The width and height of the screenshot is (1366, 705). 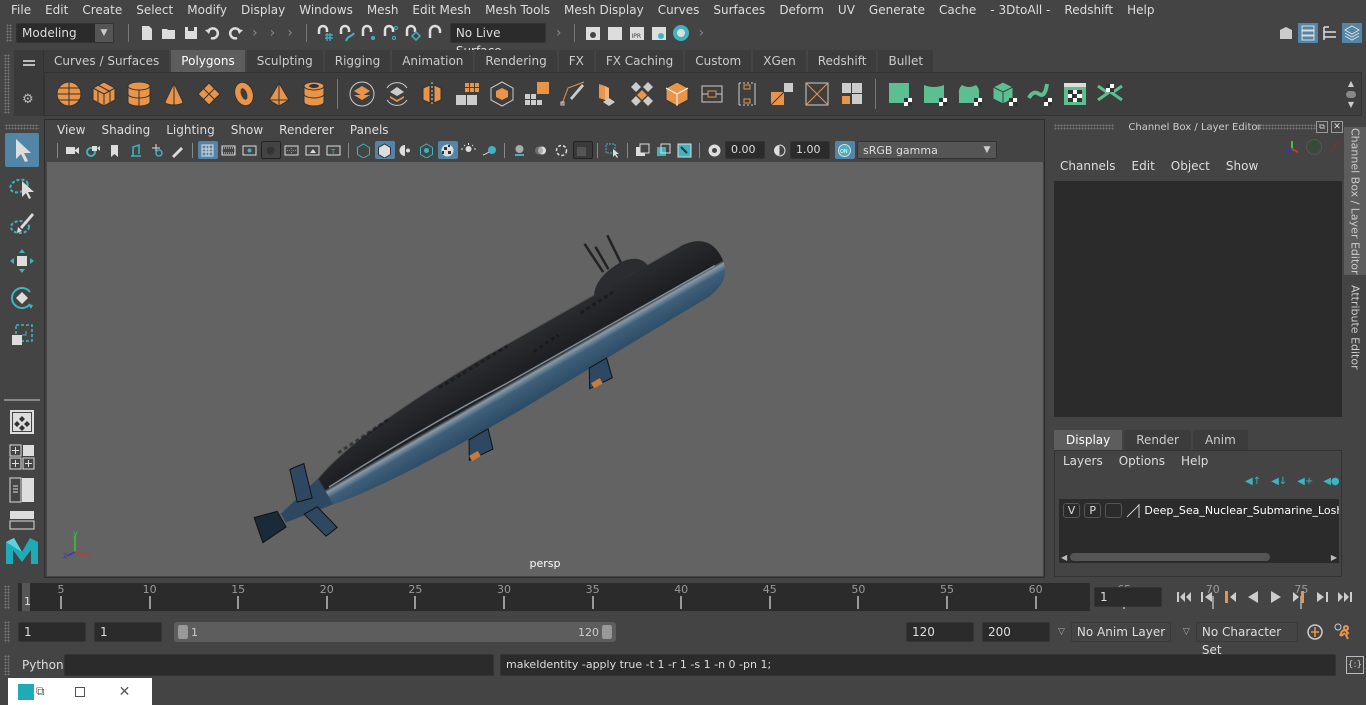 I want to click on horizontal-scrollbar: ◀ ▶, so click(x=1199, y=557).